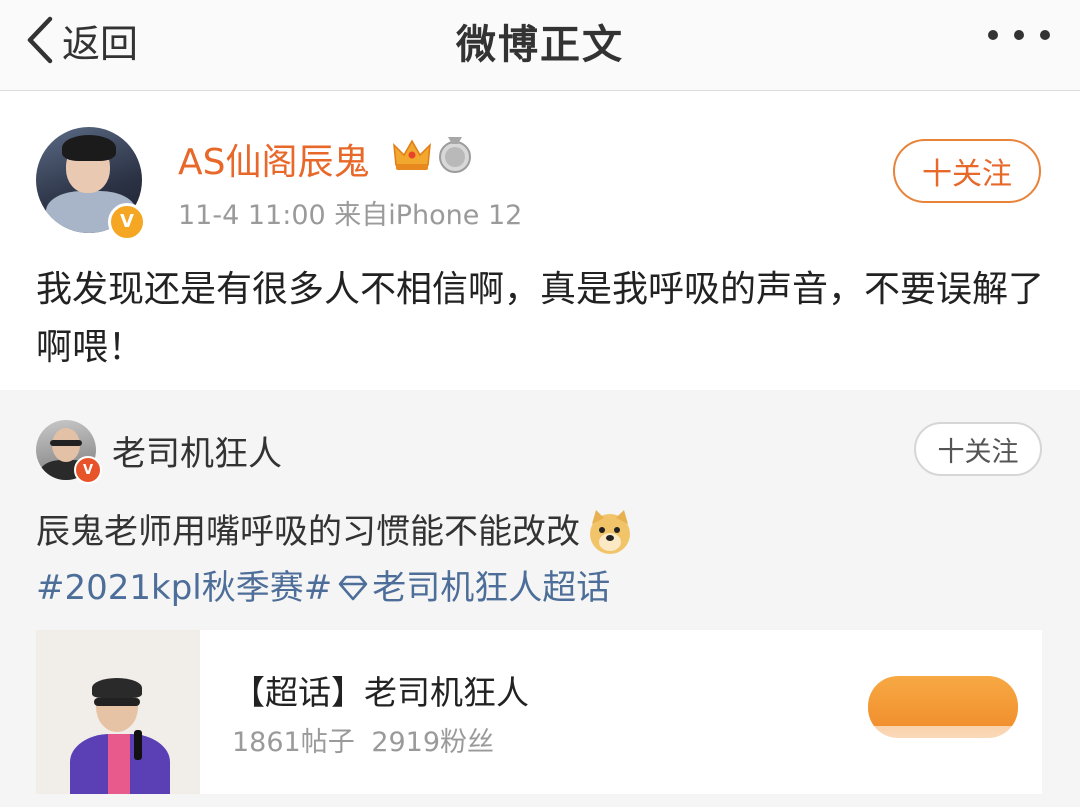 Image resolution: width=1080 pixels, height=807 pixels. I want to click on repost-follow-button: 十关注, so click(978, 449).